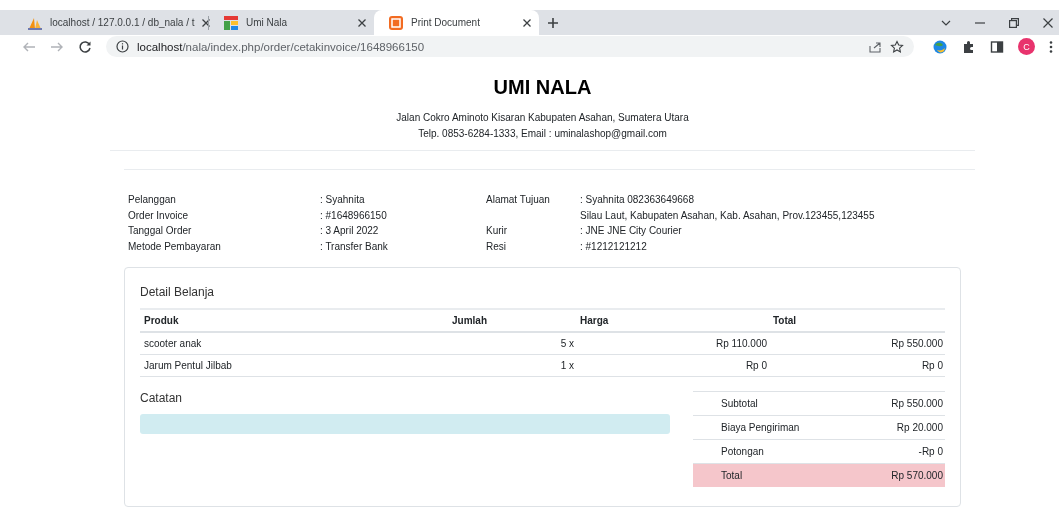 This screenshot has width=1059, height=514. Describe the element at coordinates (1014, 22) in the screenshot. I see `restore-icon` at that location.